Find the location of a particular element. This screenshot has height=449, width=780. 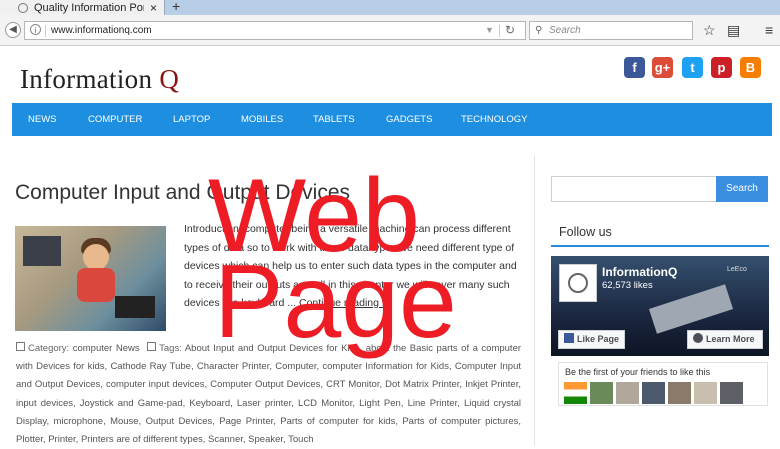

avatar-logo-icon is located at coordinates (578, 283).